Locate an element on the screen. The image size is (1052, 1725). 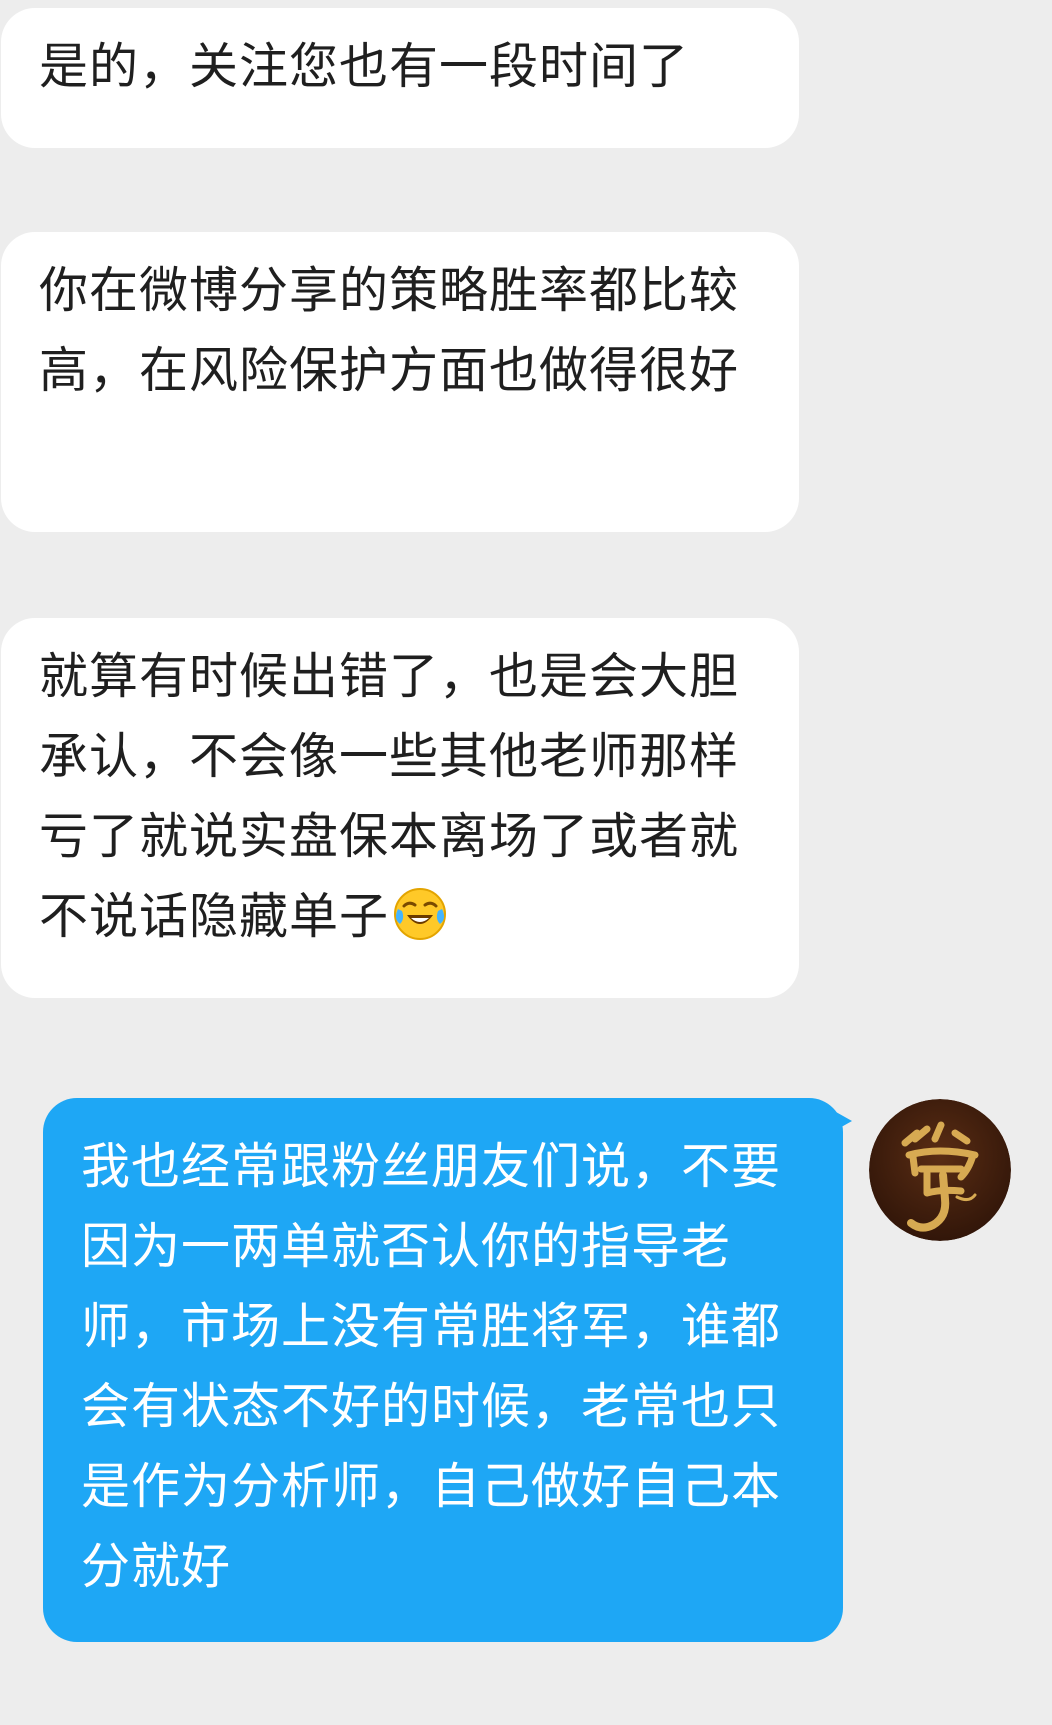
incoming-message: 你在微博分享的策略胜率都比较高，在风险保护方面也做得很好 is located at coordinates (400, 382).